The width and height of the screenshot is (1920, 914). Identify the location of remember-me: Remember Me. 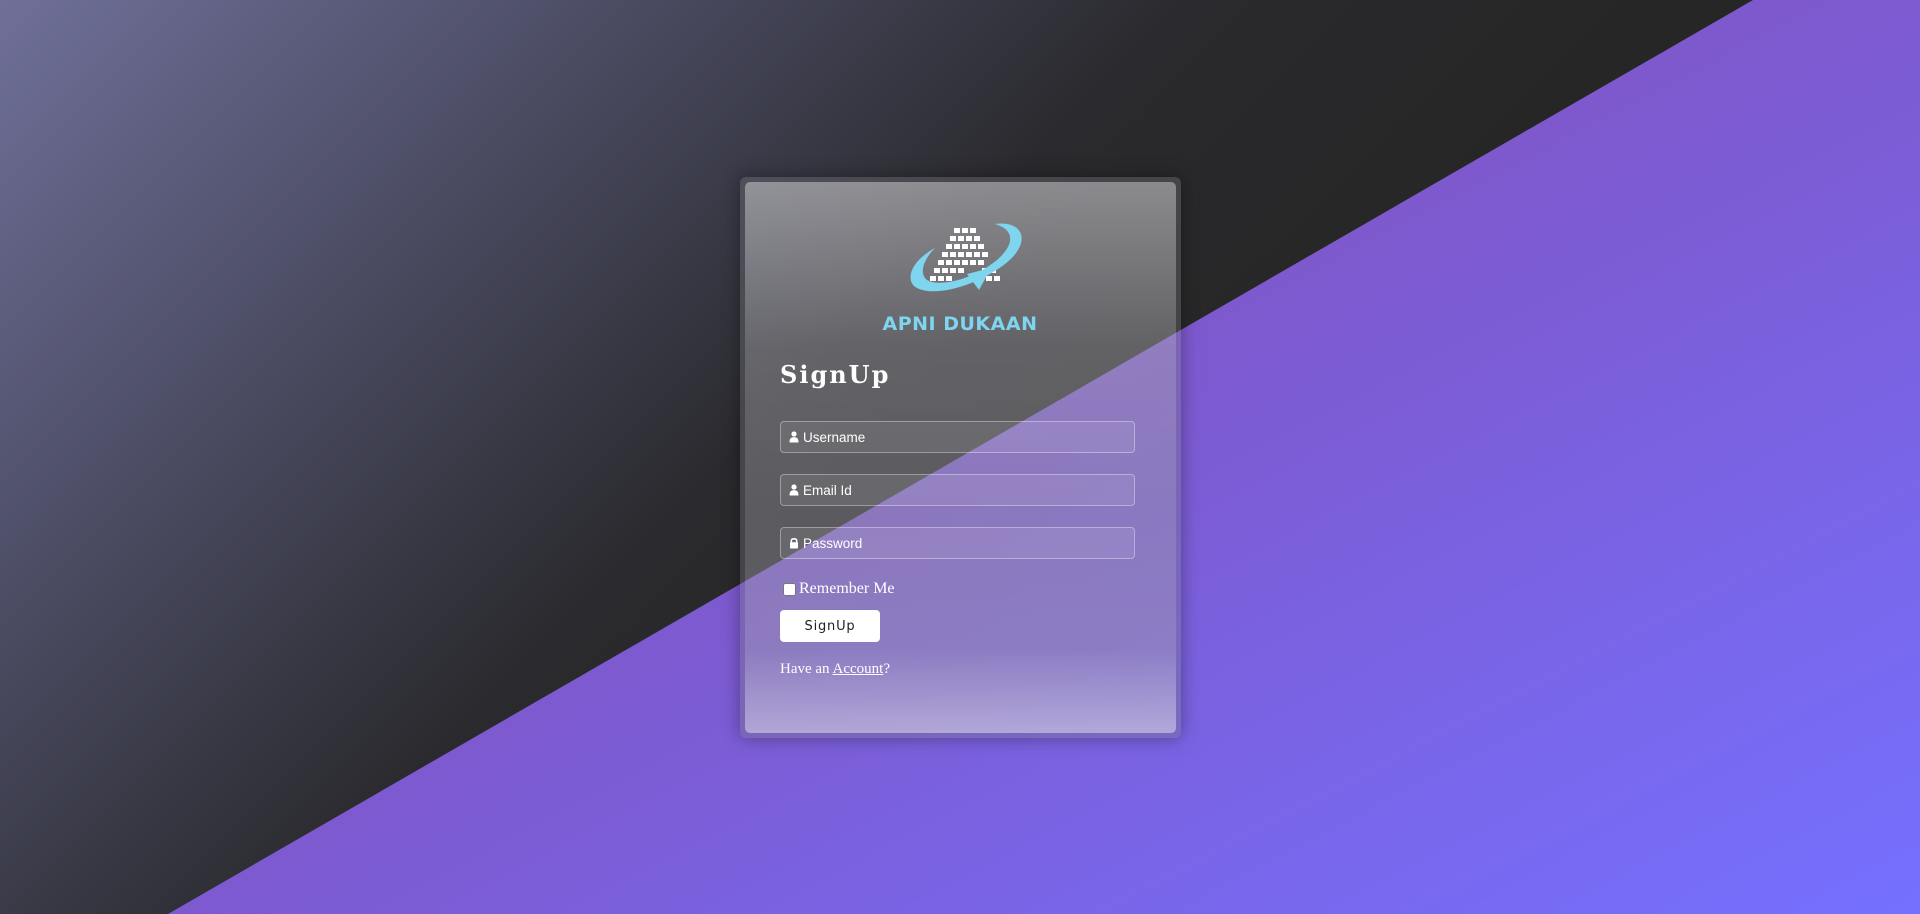
(839, 589).